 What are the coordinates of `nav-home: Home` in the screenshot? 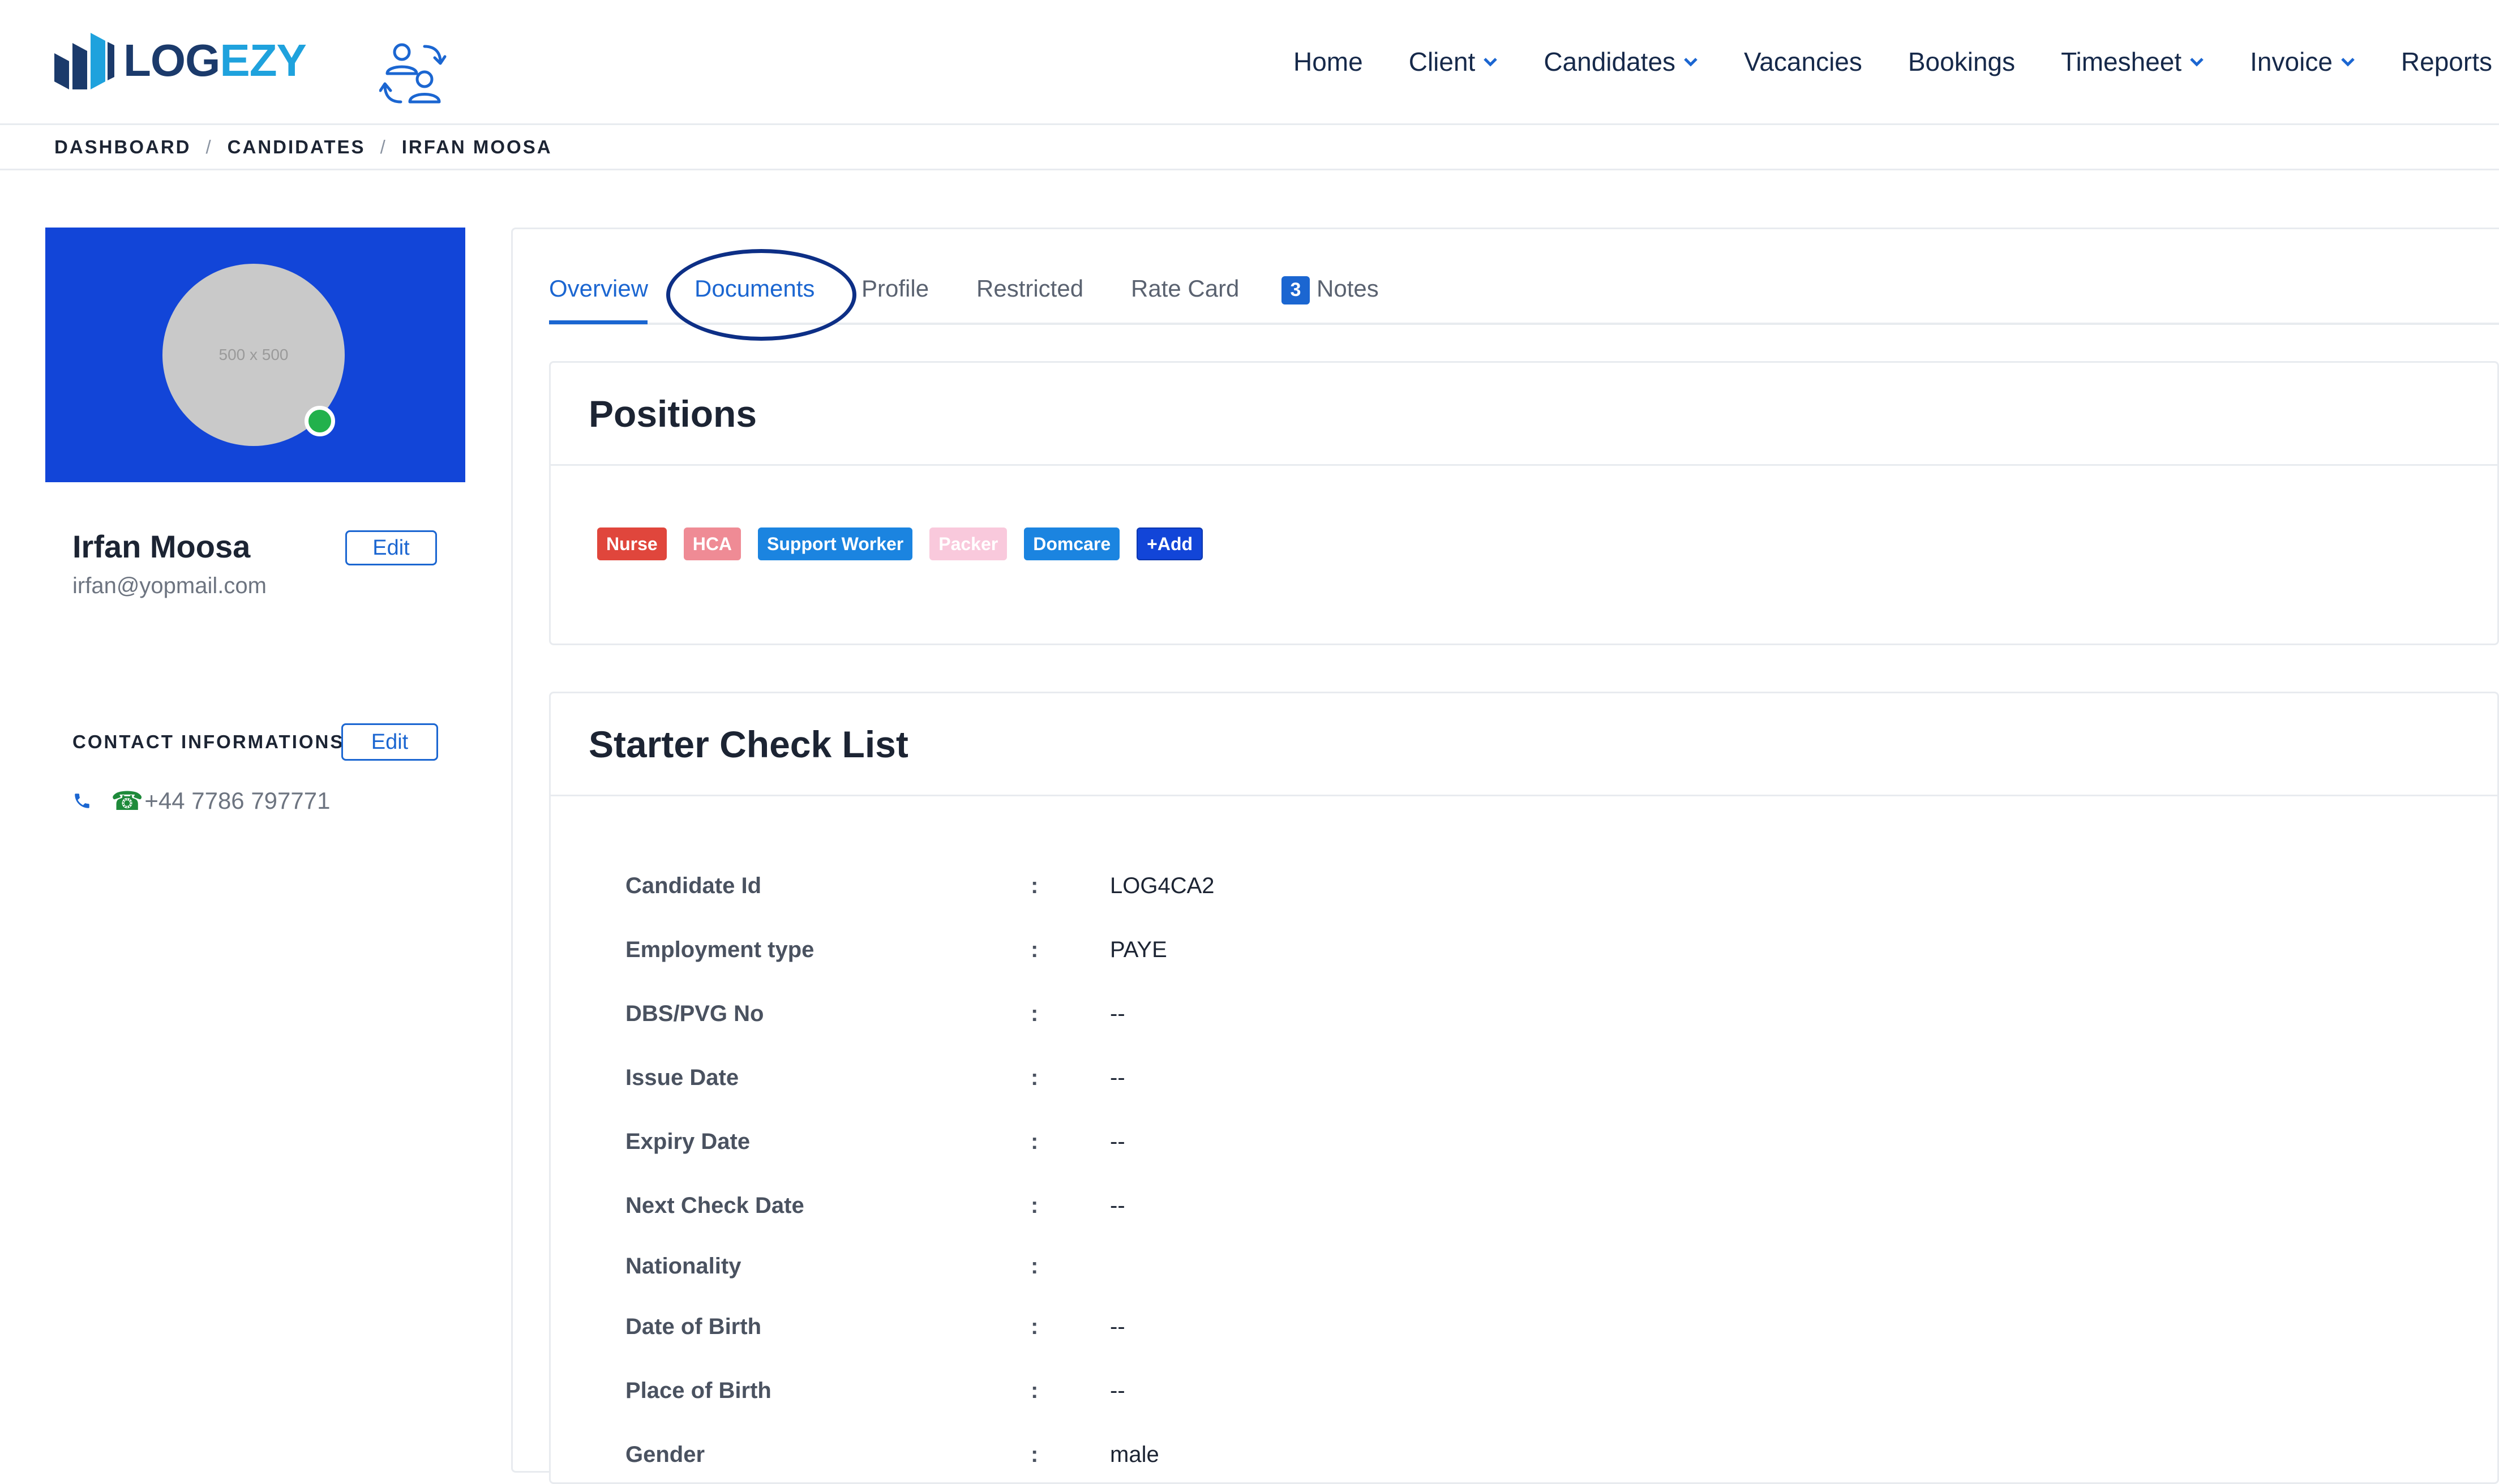 It's located at (1328, 61).